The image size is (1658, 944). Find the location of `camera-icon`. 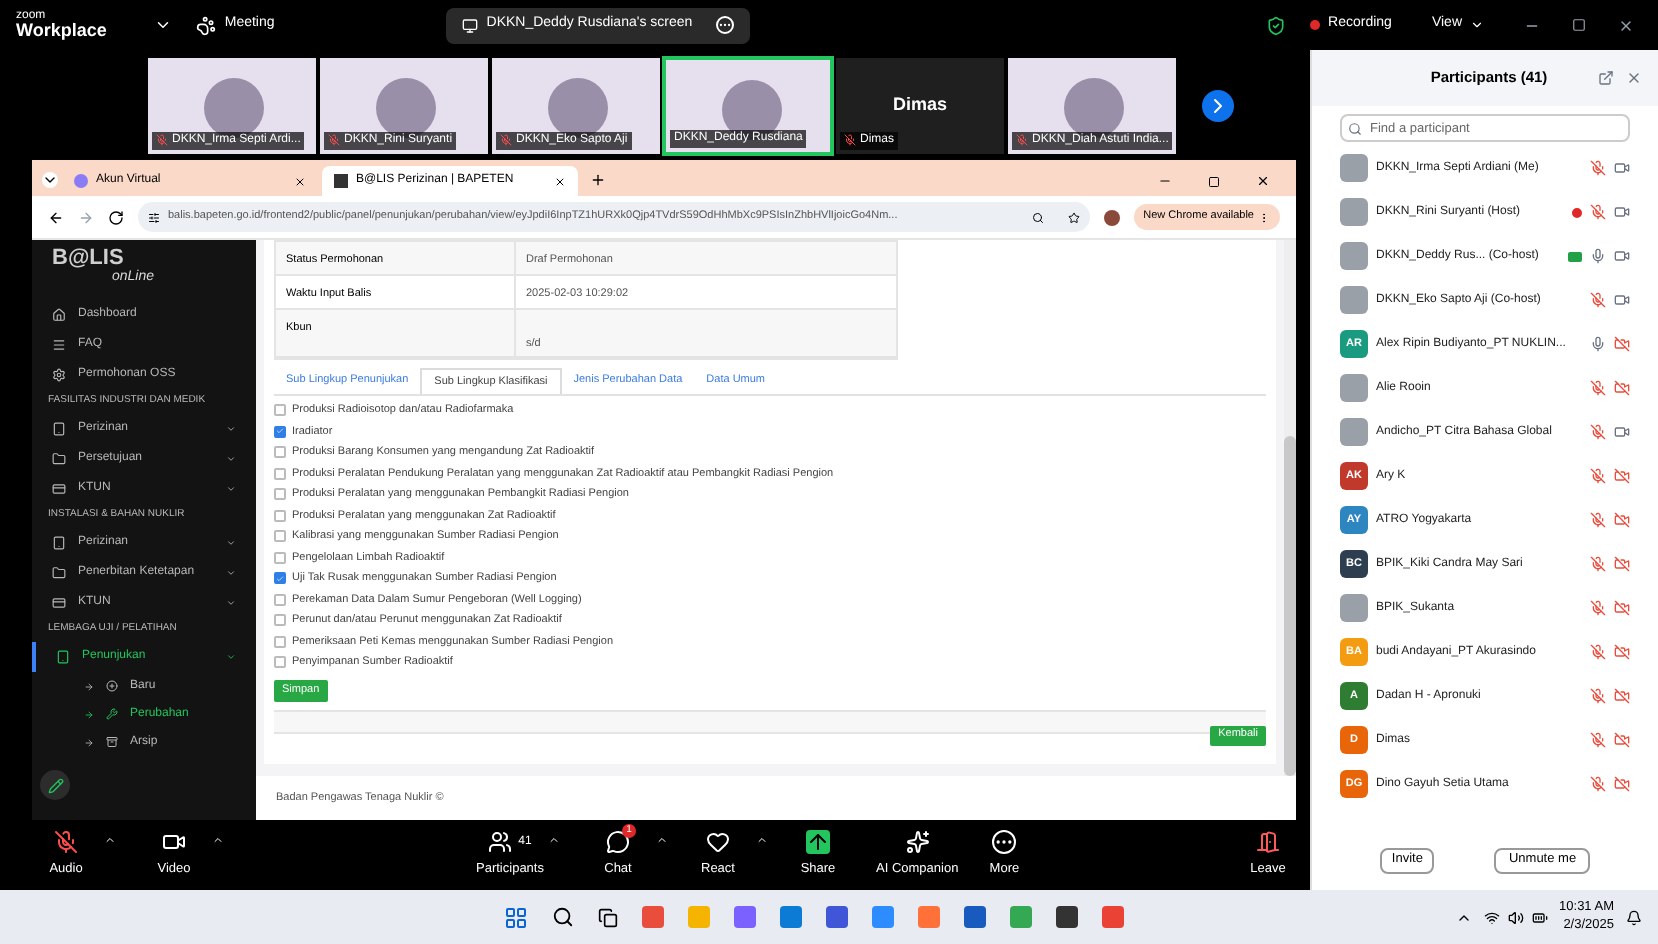

camera-icon is located at coordinates (174, 842).